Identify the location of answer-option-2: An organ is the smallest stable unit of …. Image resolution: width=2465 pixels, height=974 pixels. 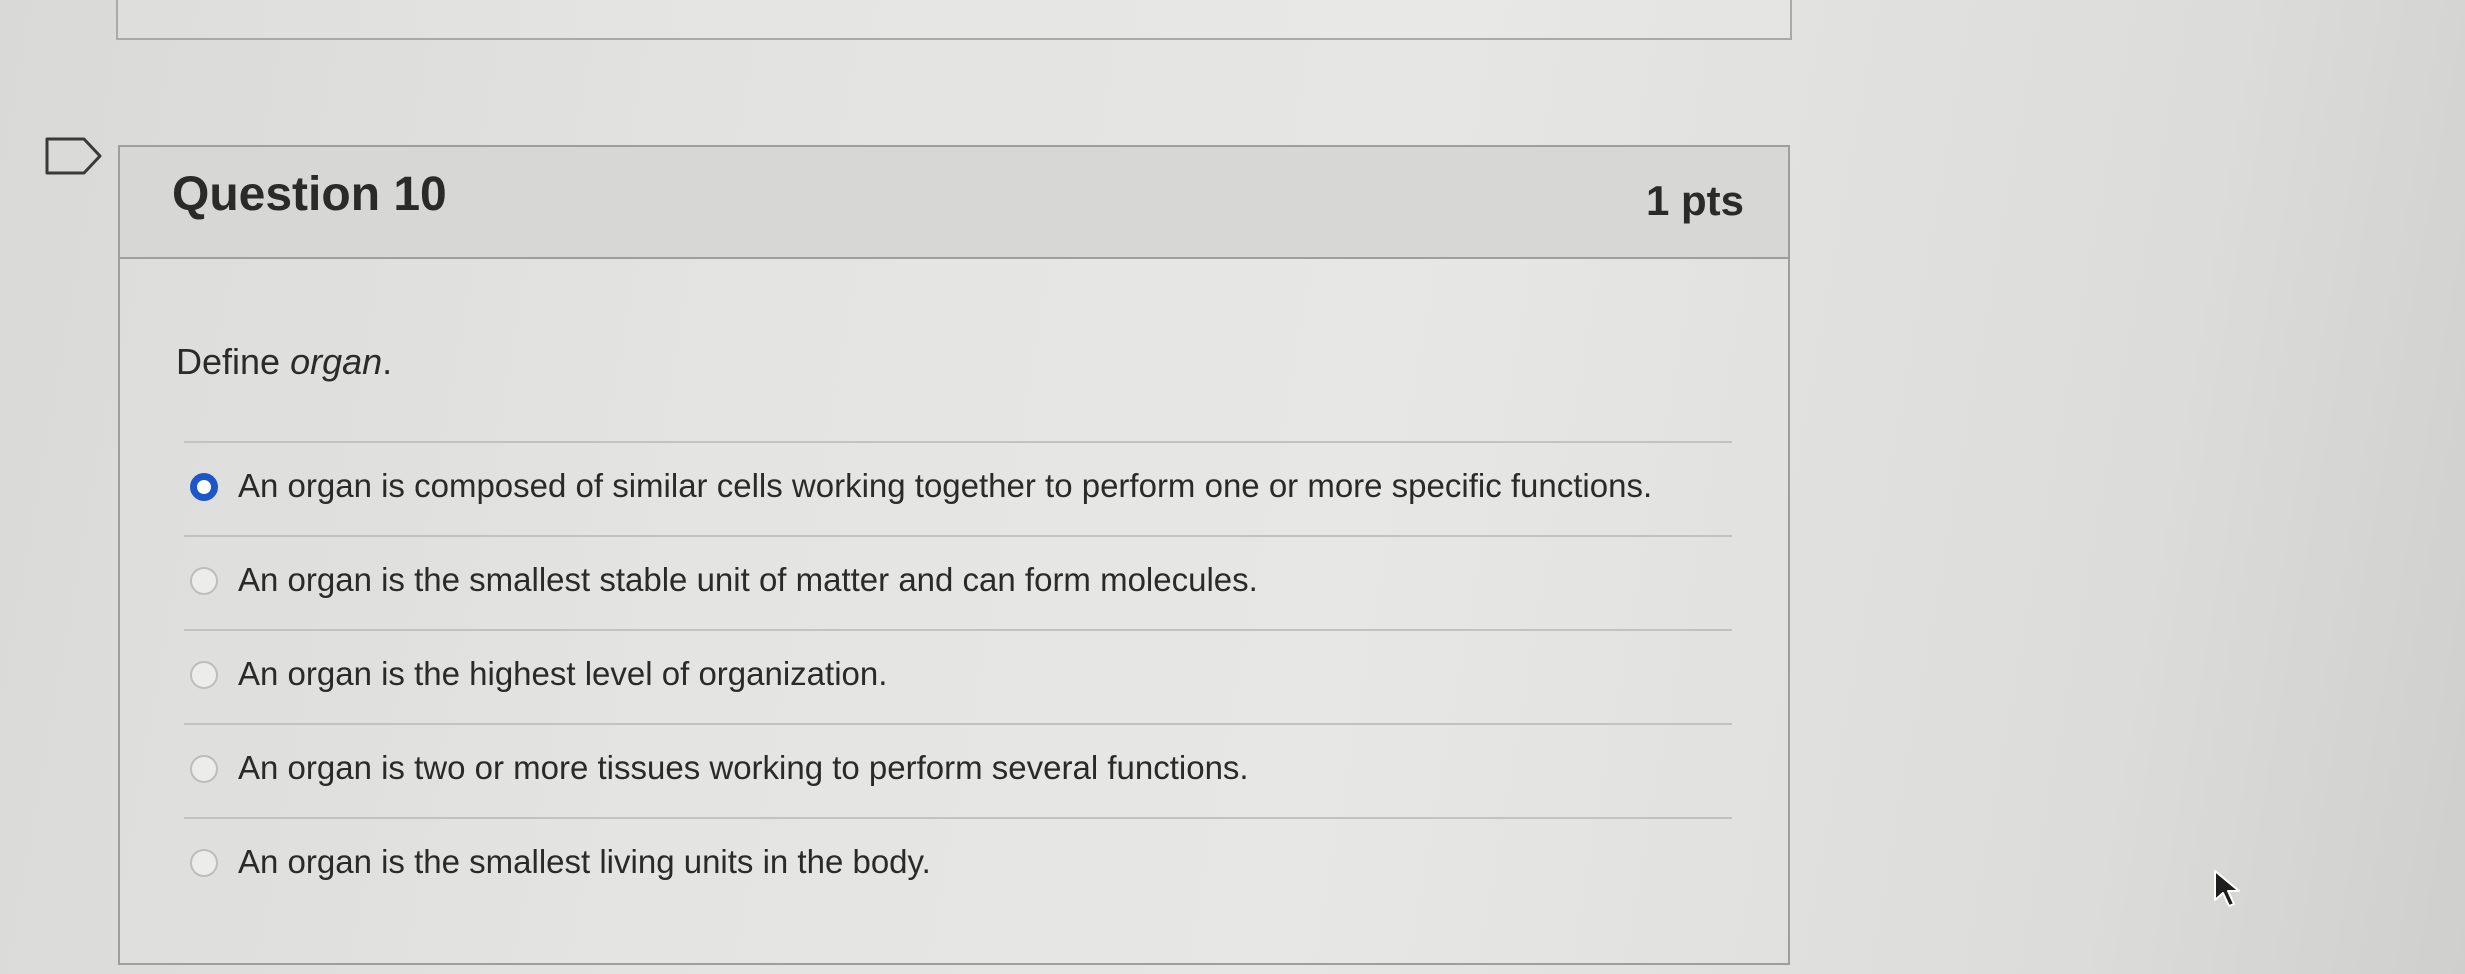
(958, 582).